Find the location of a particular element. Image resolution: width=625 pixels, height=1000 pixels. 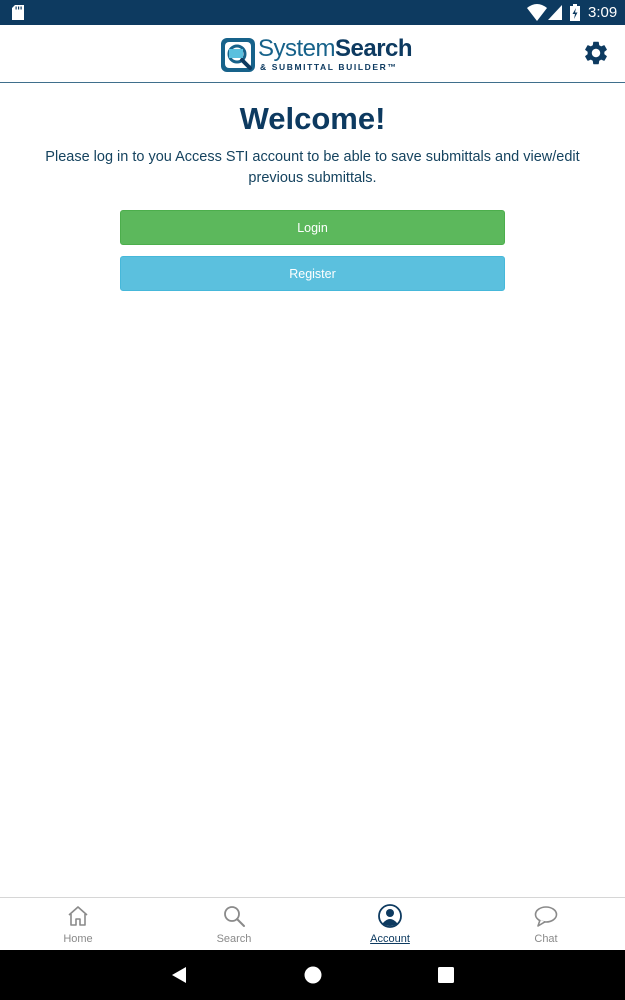

tab-home: Home is located at coordinates (78, 924).